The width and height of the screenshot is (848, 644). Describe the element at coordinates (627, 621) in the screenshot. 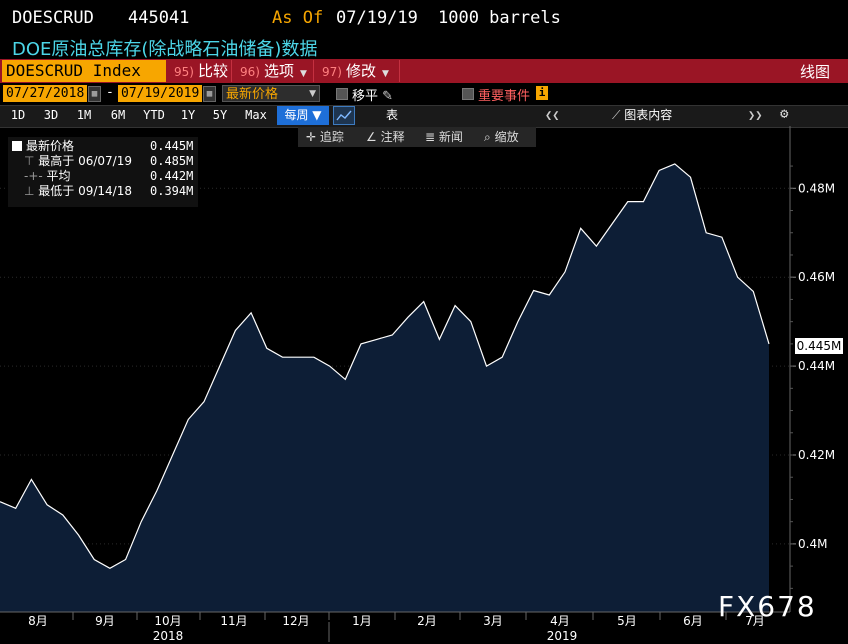

I see `x-tick-label: 5月` at that location.